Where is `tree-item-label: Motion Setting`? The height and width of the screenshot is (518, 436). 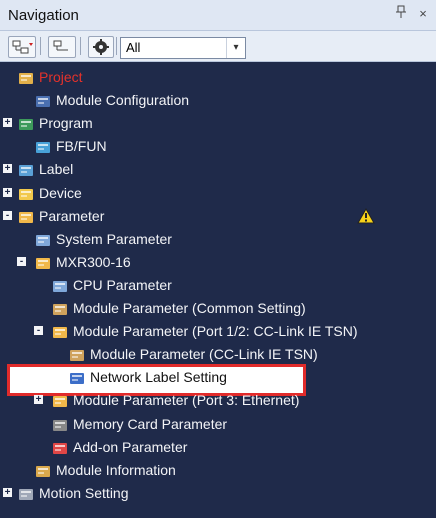
tree-item-label: Motion Setting is located at coordinates (84, 492).